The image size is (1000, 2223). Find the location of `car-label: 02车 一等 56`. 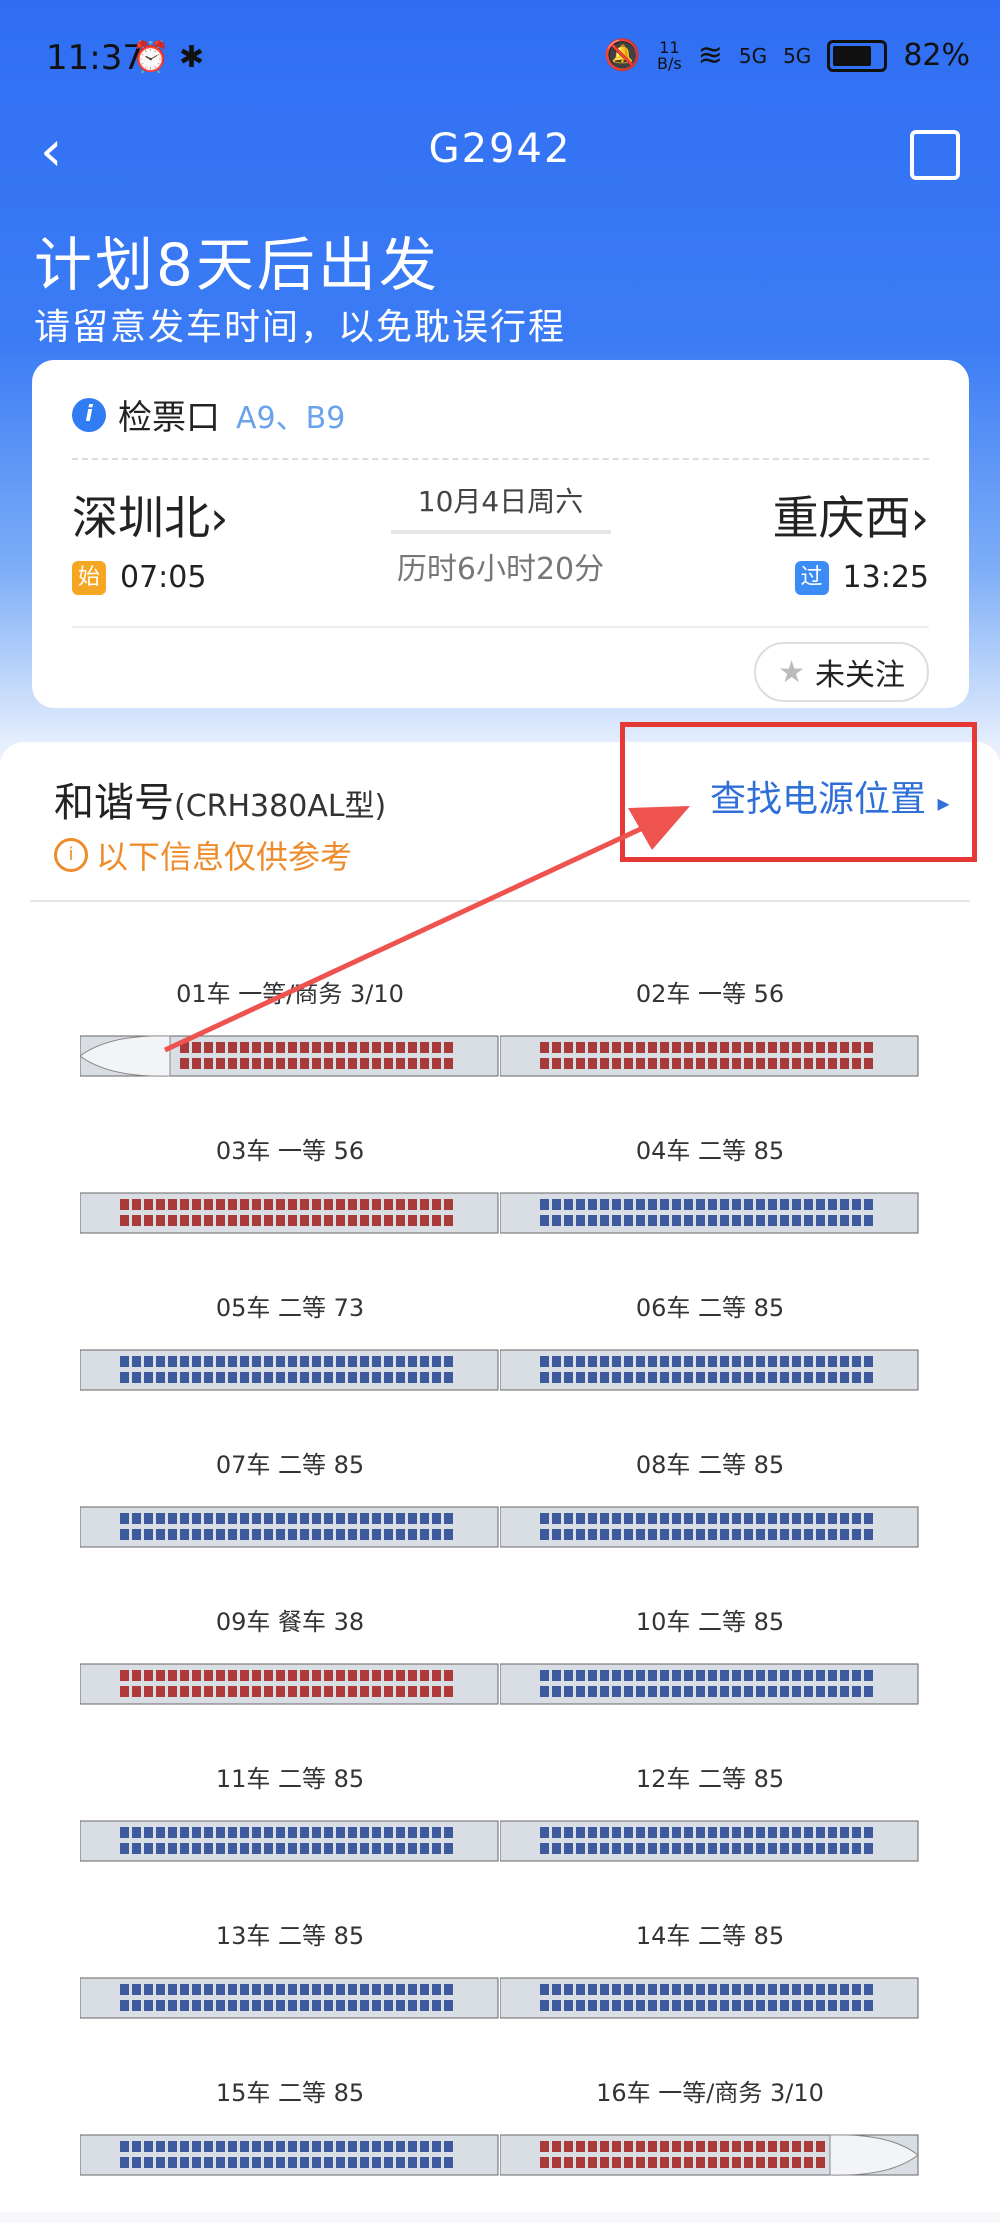

car-label: 02车 一等 56 is located at coordinates (710, 994).